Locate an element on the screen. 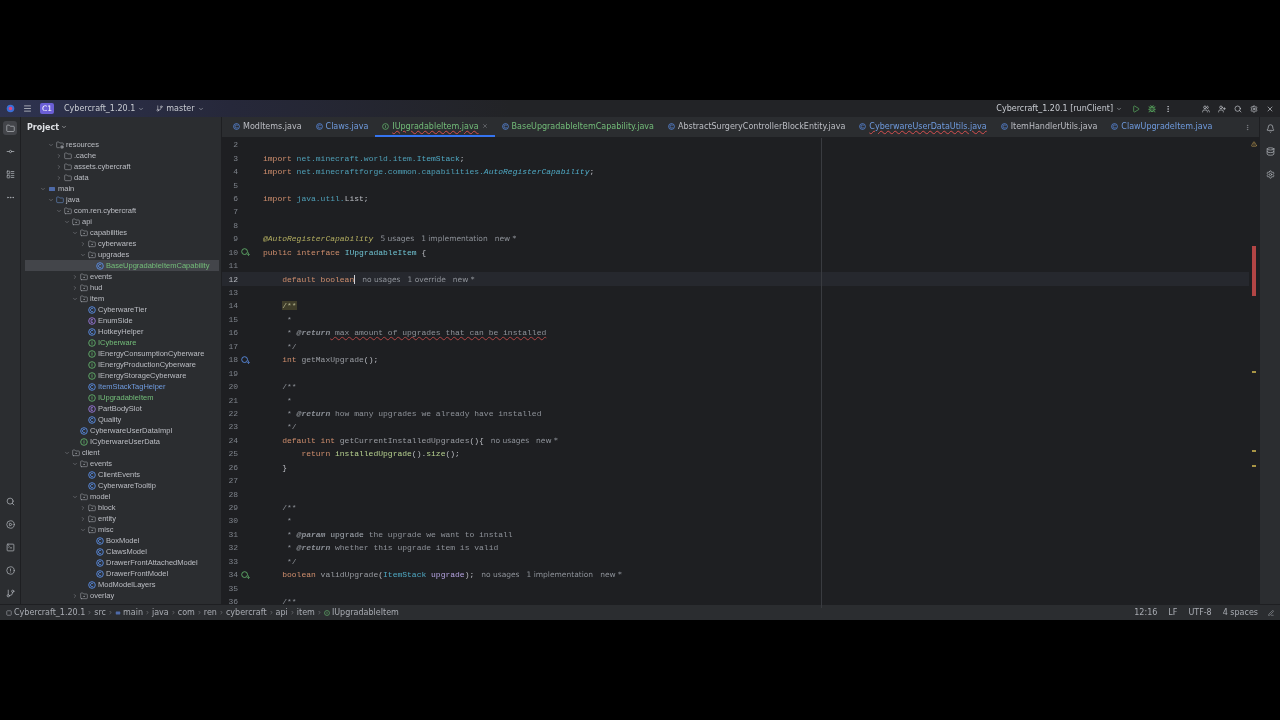 The height and width of the screenshot is (720, 1280). breadcrumb: main is located at coordinates (132, 612).